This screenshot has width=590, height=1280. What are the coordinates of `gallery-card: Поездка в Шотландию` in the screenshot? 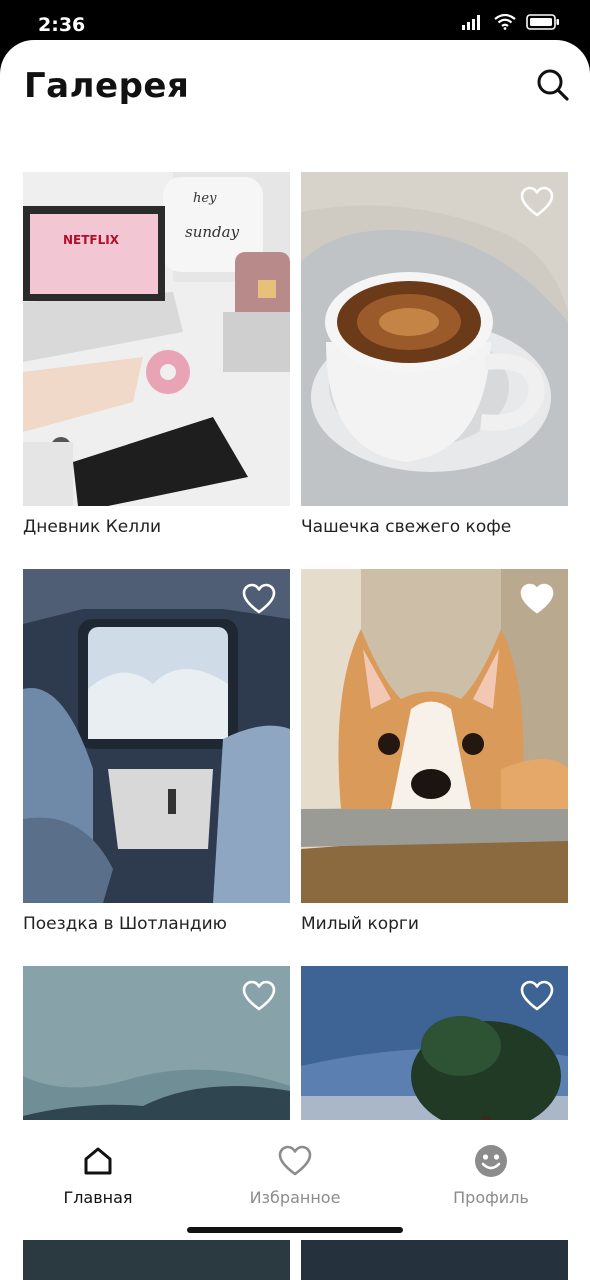 It's located at (156, 751).